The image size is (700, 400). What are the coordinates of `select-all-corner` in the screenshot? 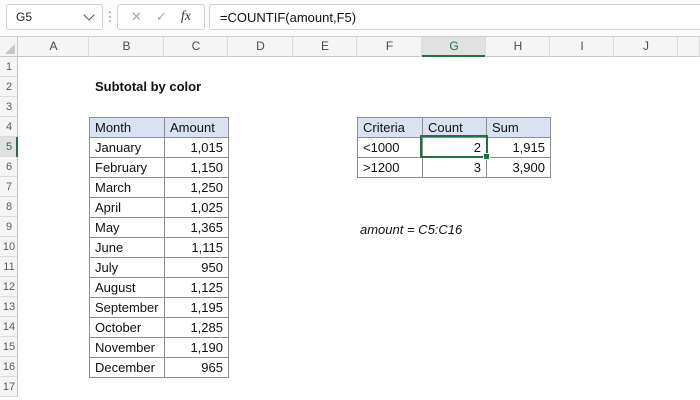 It's located at (9, 47).